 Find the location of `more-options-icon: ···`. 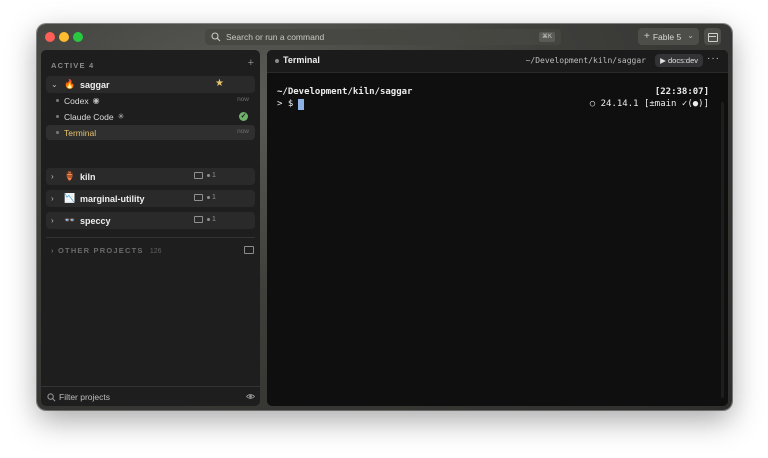

more-options-icon: ··· is located at coordinates (713, 58).